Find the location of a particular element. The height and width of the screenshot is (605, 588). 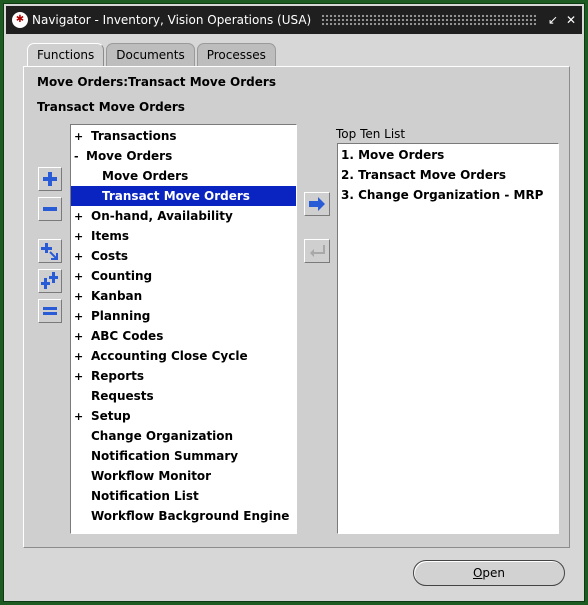

tree-row: + Setup is located at coordinates (183, 416).